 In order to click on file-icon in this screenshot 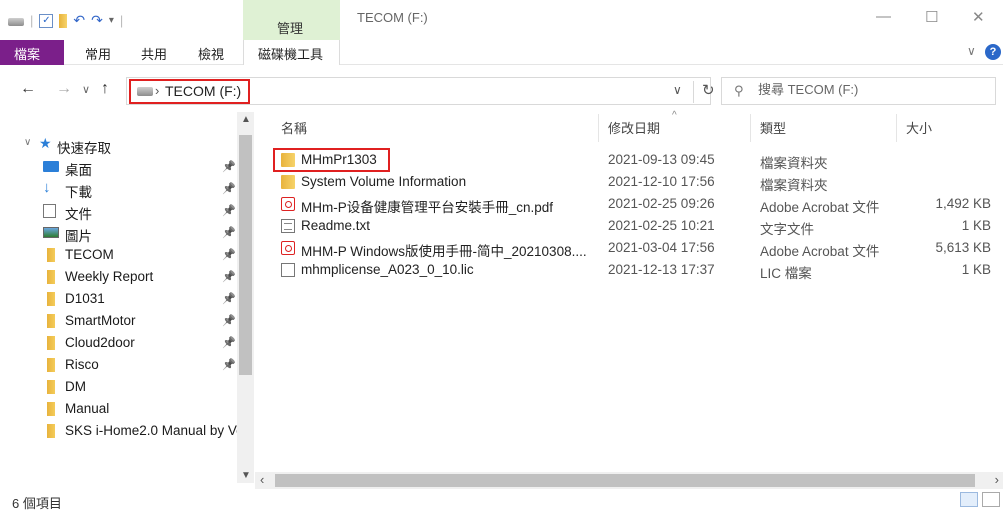, I will do `click(288, 270)`.